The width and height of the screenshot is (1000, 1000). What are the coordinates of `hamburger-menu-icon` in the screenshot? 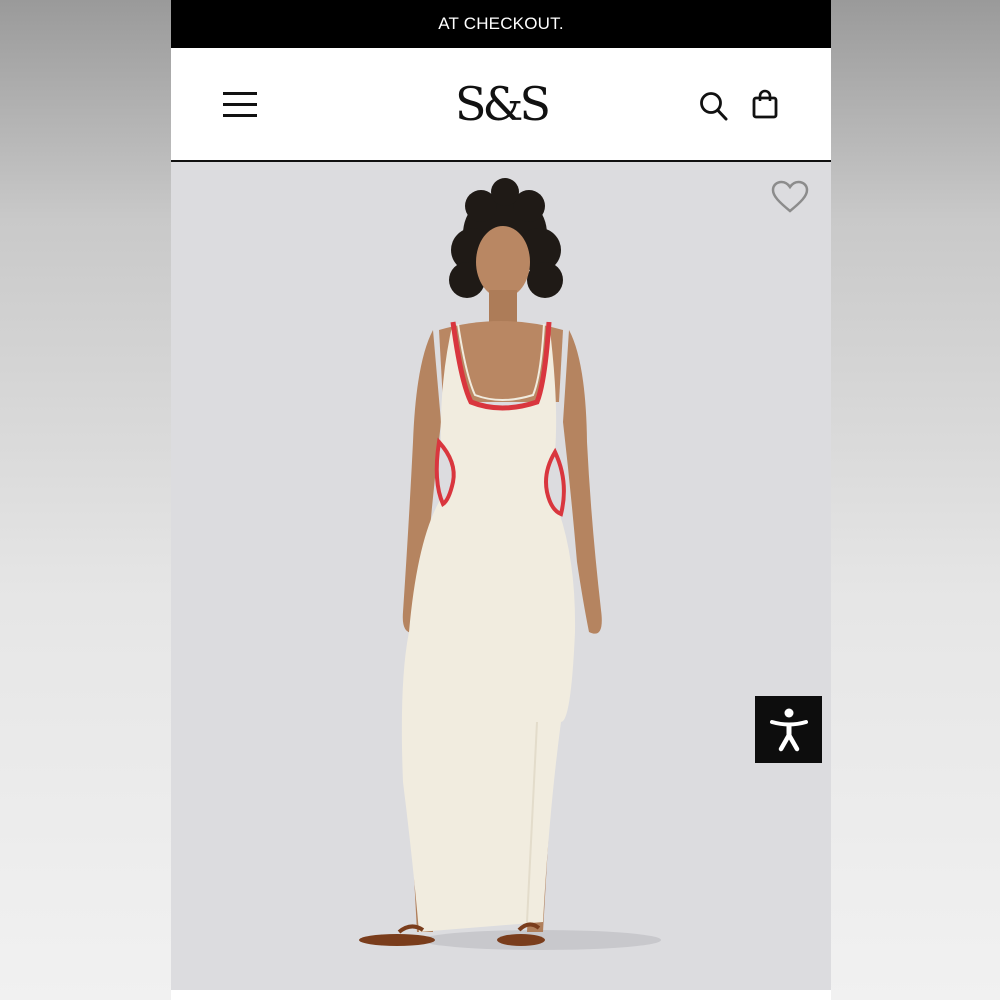 It's located at (240, 104).